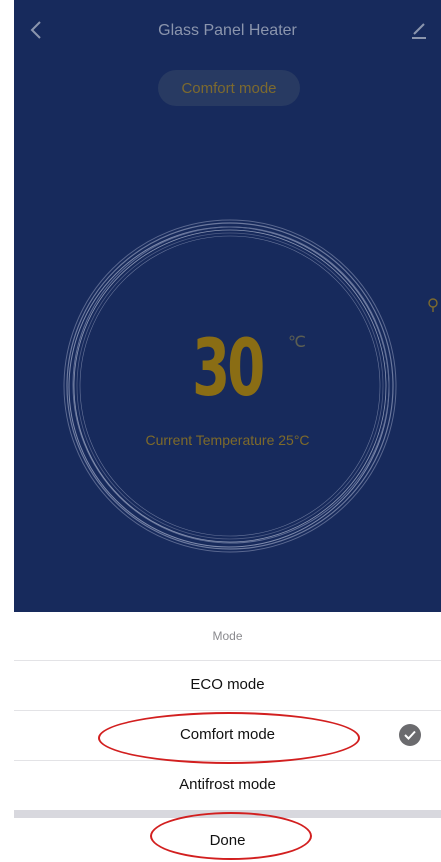 Image resolution: width=441 pixels, height=862 pixels. Describe the element at coordinates (227, 636) in the screenshot. I see `sheet-title: Mode` at that location.